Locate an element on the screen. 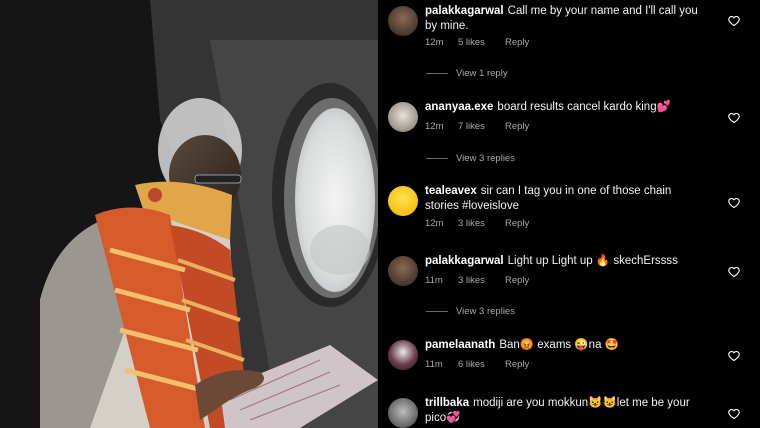 The image size is (760, 428). comment-text: pamelaanath Ban😡 exams 😜na 🤩 is located at coordinates (566, 345).